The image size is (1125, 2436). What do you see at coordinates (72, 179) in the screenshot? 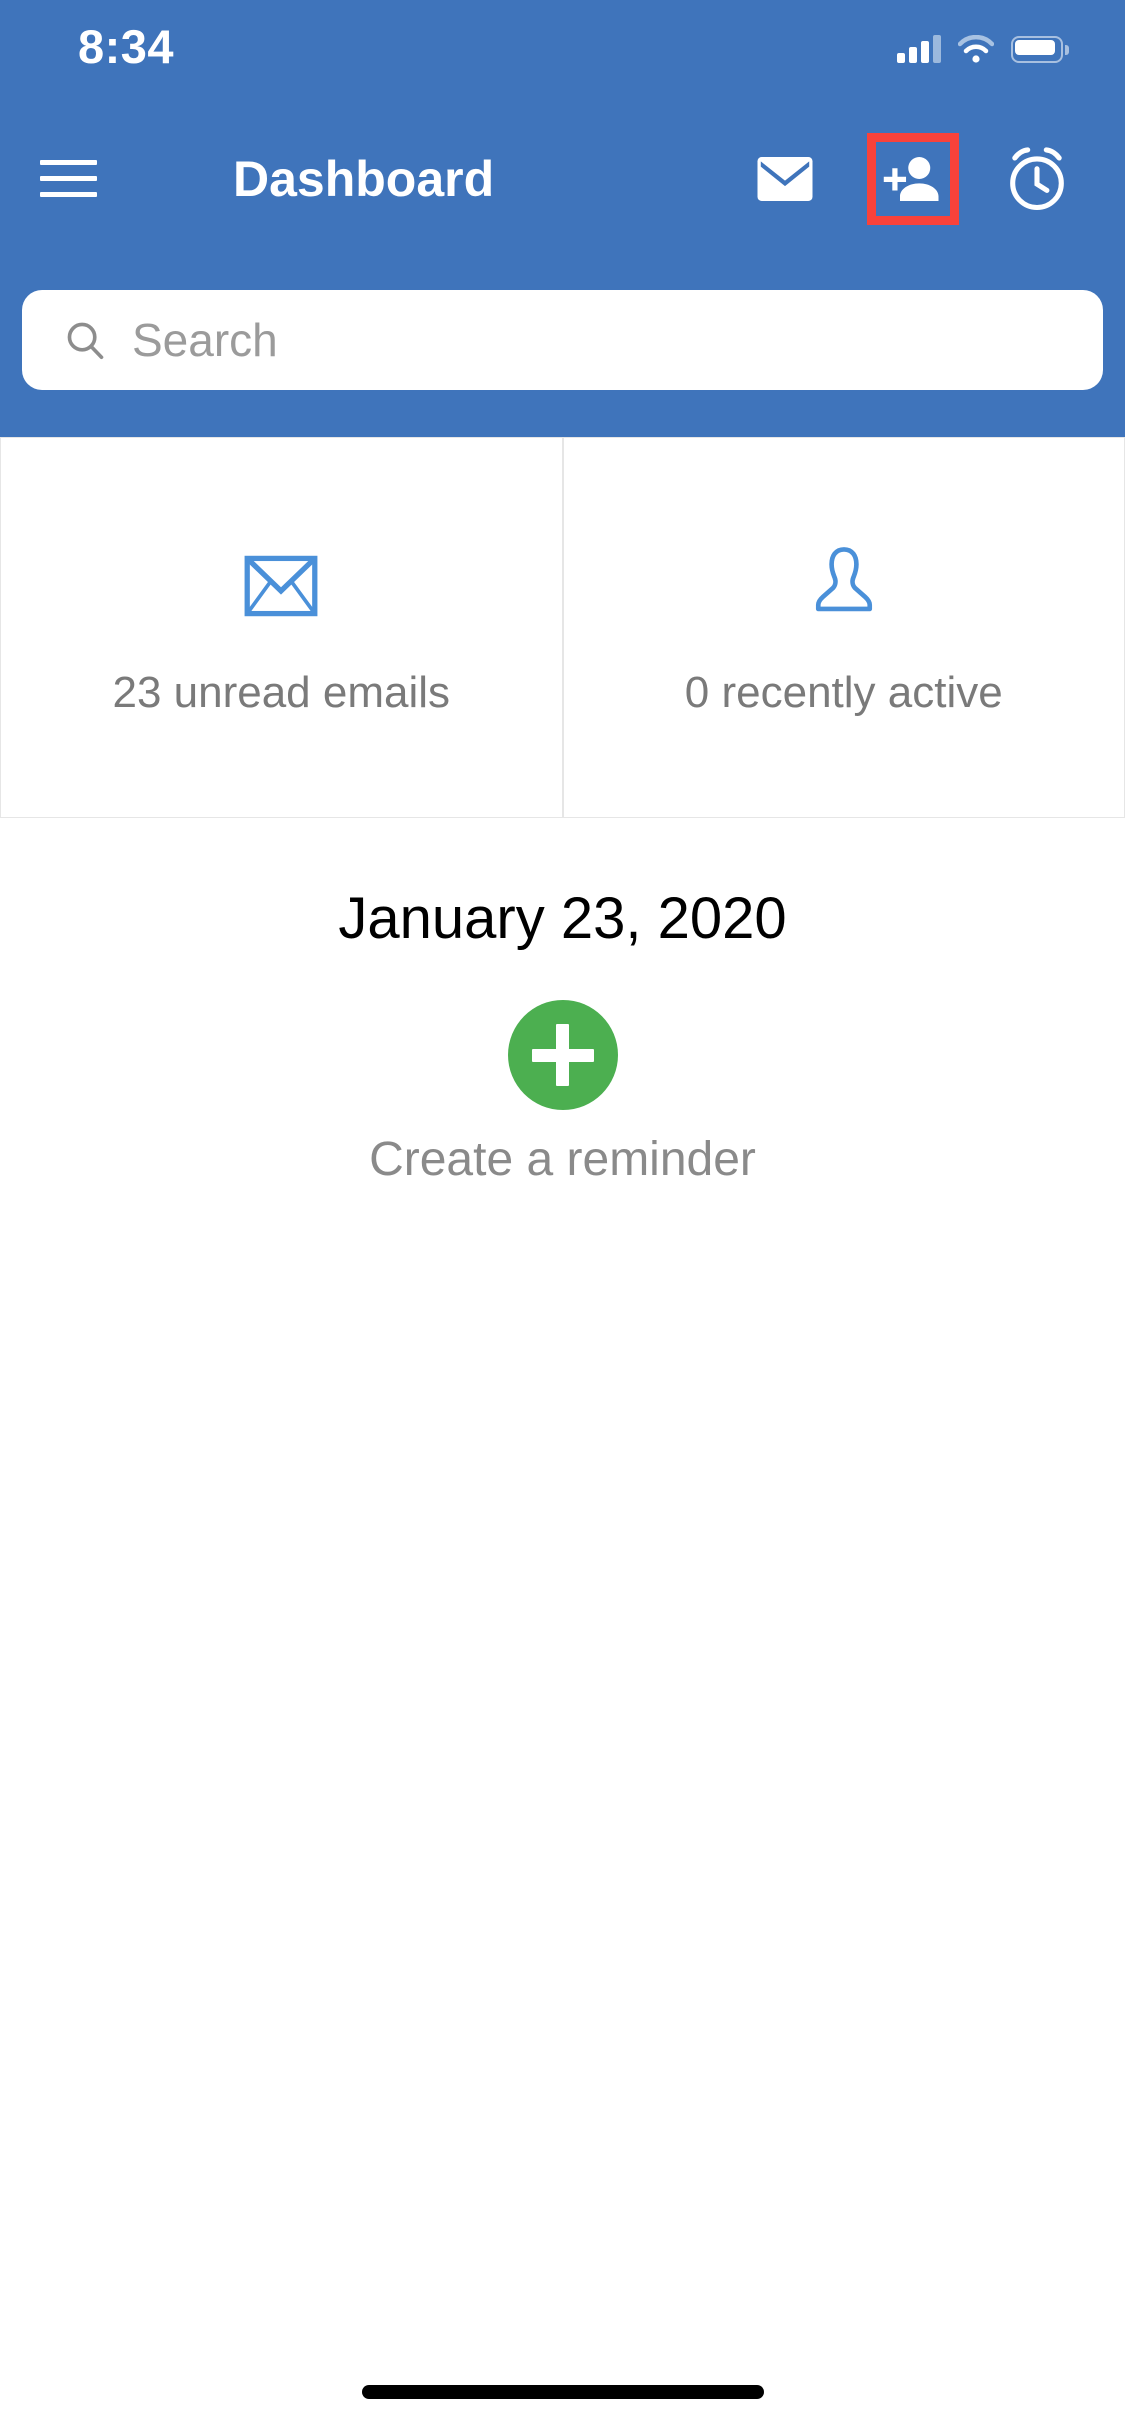
I see `hamburger-menu-icon` at bounding box center [72, 179].